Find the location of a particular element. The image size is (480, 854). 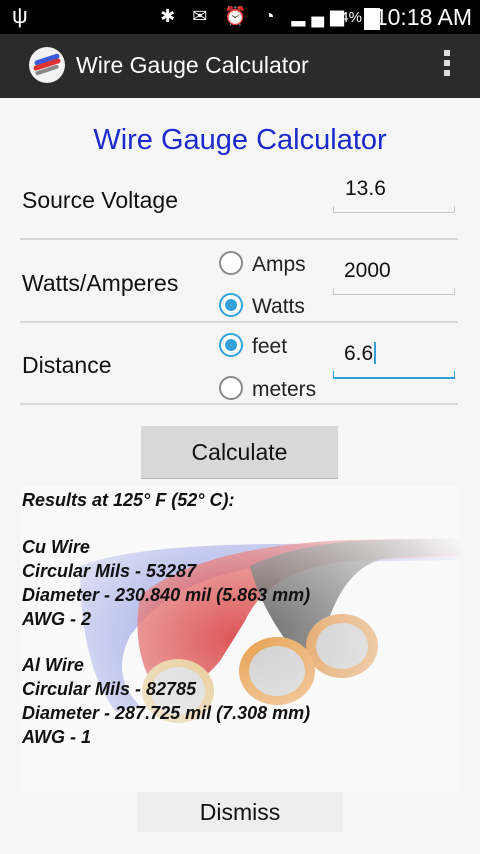

status-bar: ψ ✱ ✉ ⏰ ◔ ▂▄▆ 94% 10:18 AM is located at coordinates (240, 17).